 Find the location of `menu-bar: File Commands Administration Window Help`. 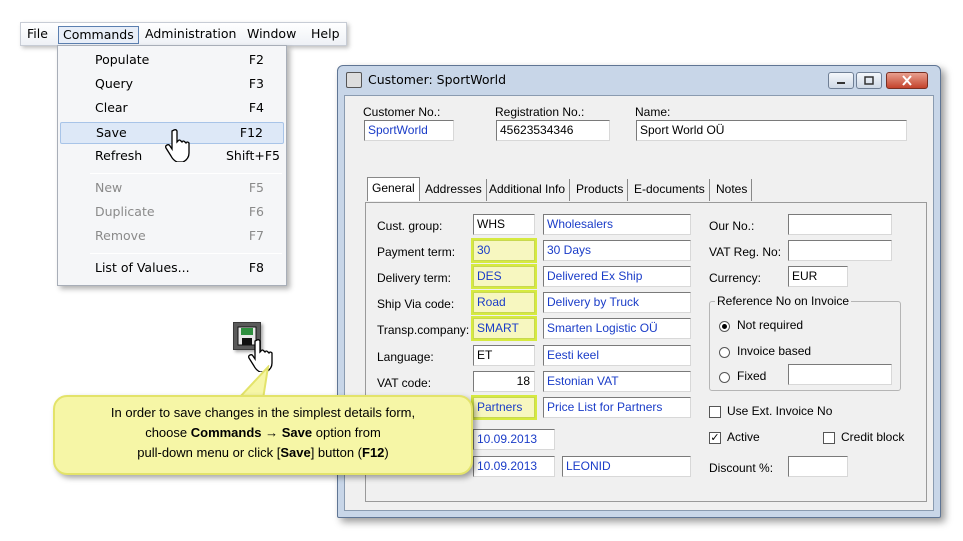

menu-bar: File Commands Administration Window Help is located at coordinates (183, 34).